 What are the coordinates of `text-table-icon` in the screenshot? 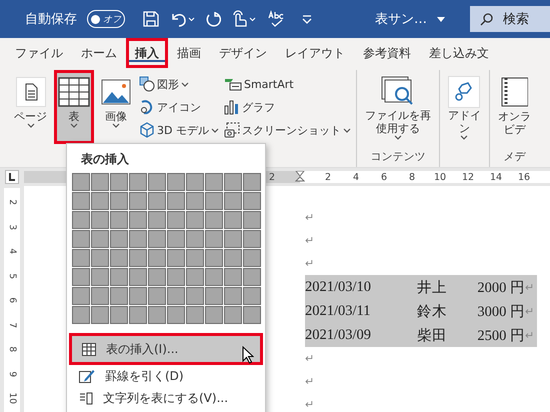 It's located at (86, 398).